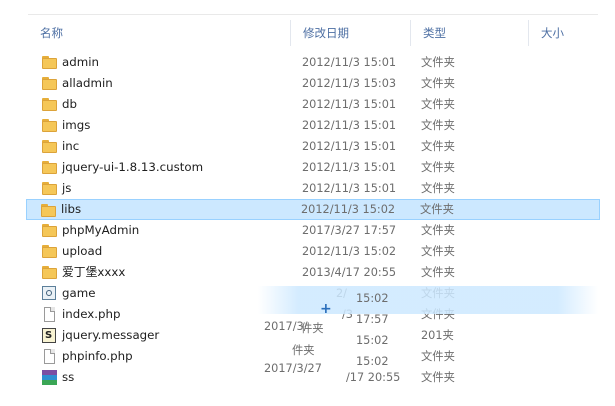  I want to click on file-row: inc 2012/11/3 15:01 文件夹, so click(313, 146).